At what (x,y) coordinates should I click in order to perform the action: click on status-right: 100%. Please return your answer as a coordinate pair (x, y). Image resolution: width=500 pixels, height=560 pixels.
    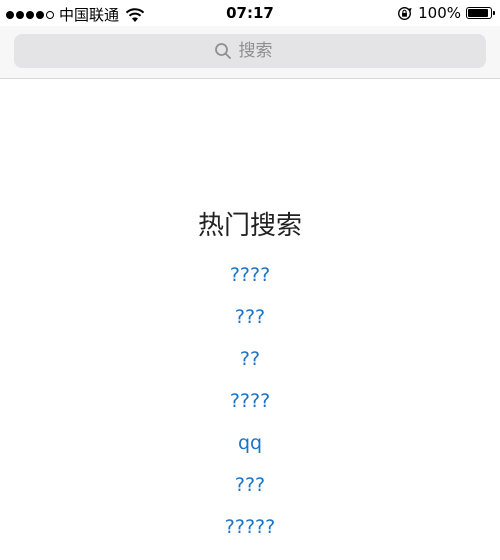
    Looking at the image, I should click on (446, 13).